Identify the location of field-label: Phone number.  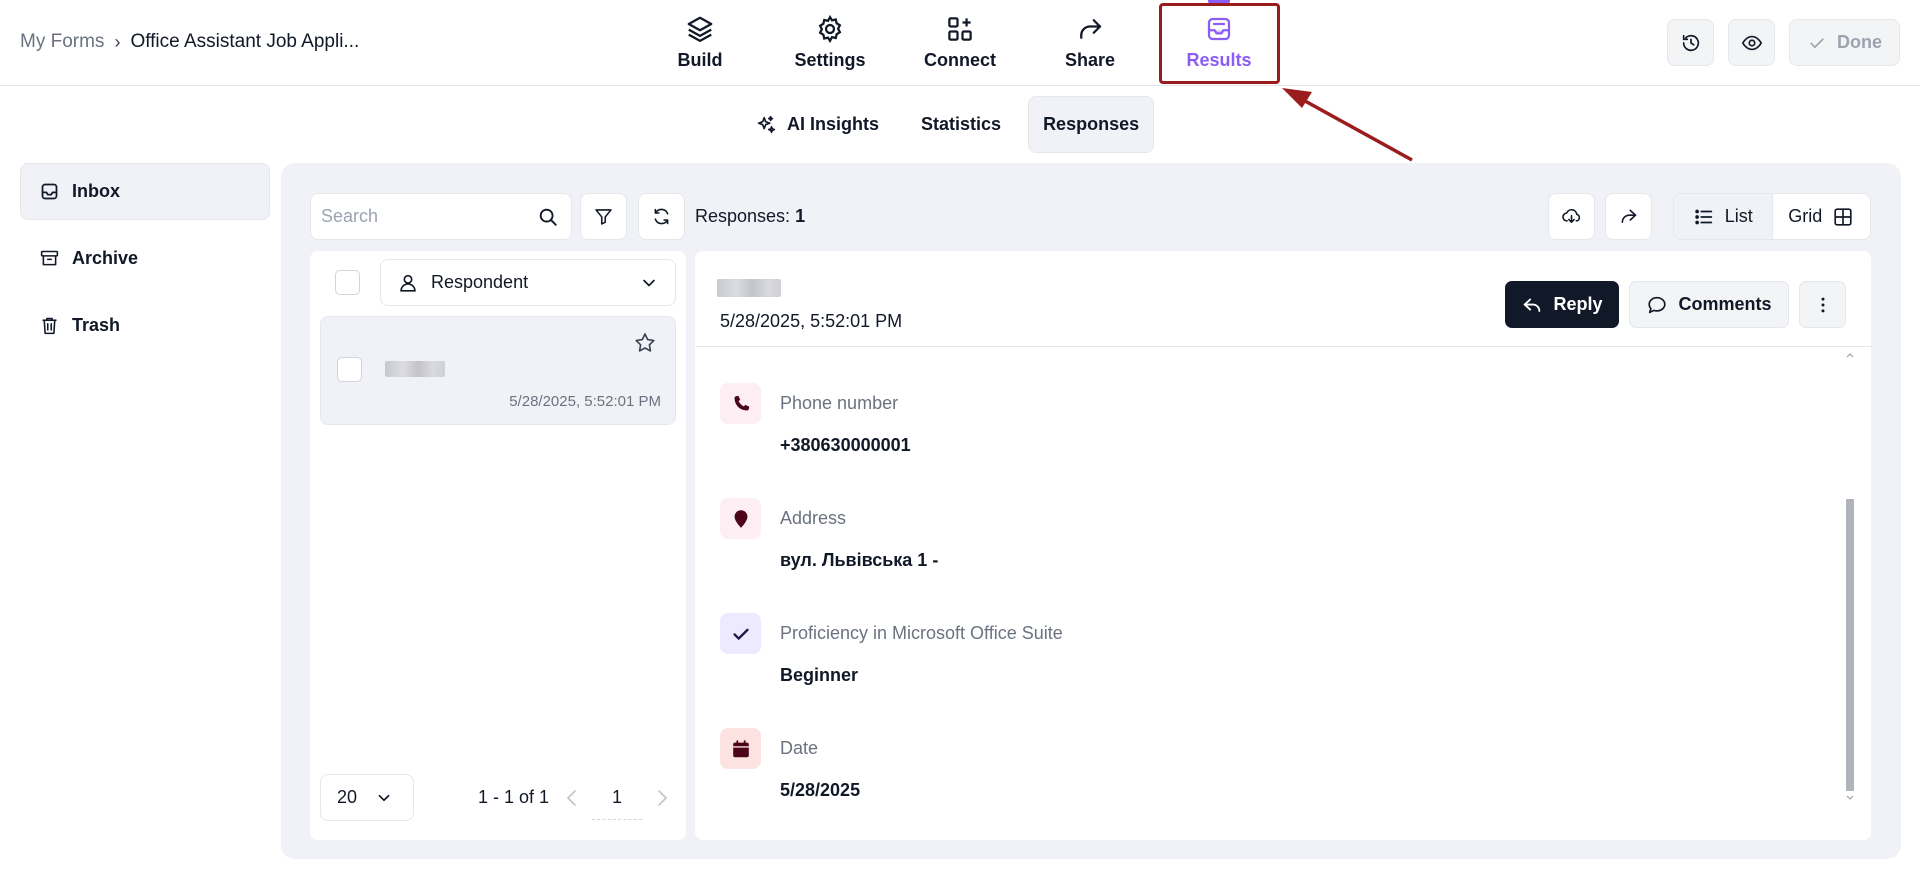
(839, 403).